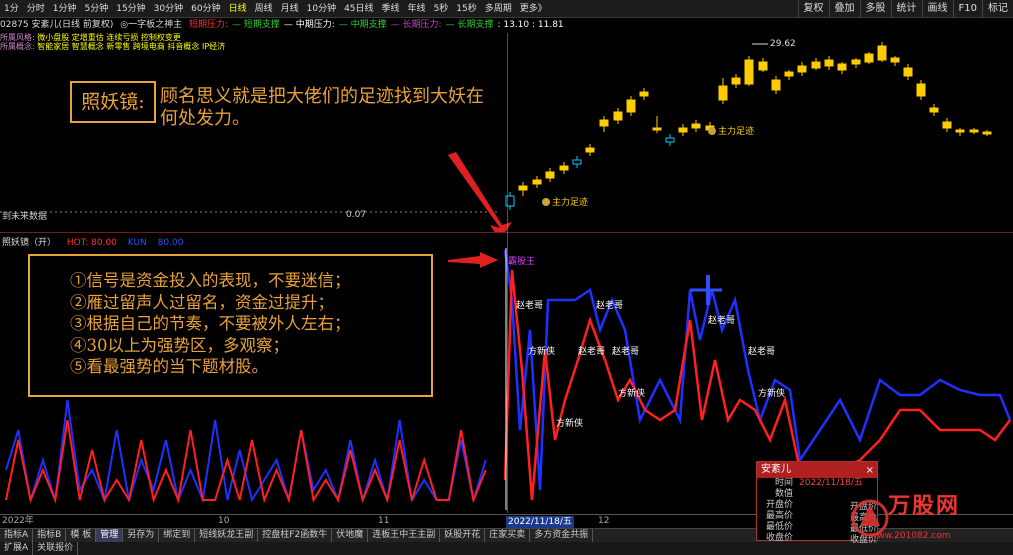 The height and width of the screenshot is (555, 1013). I want to click on signal-label: 霸股王, so click(521, 261).